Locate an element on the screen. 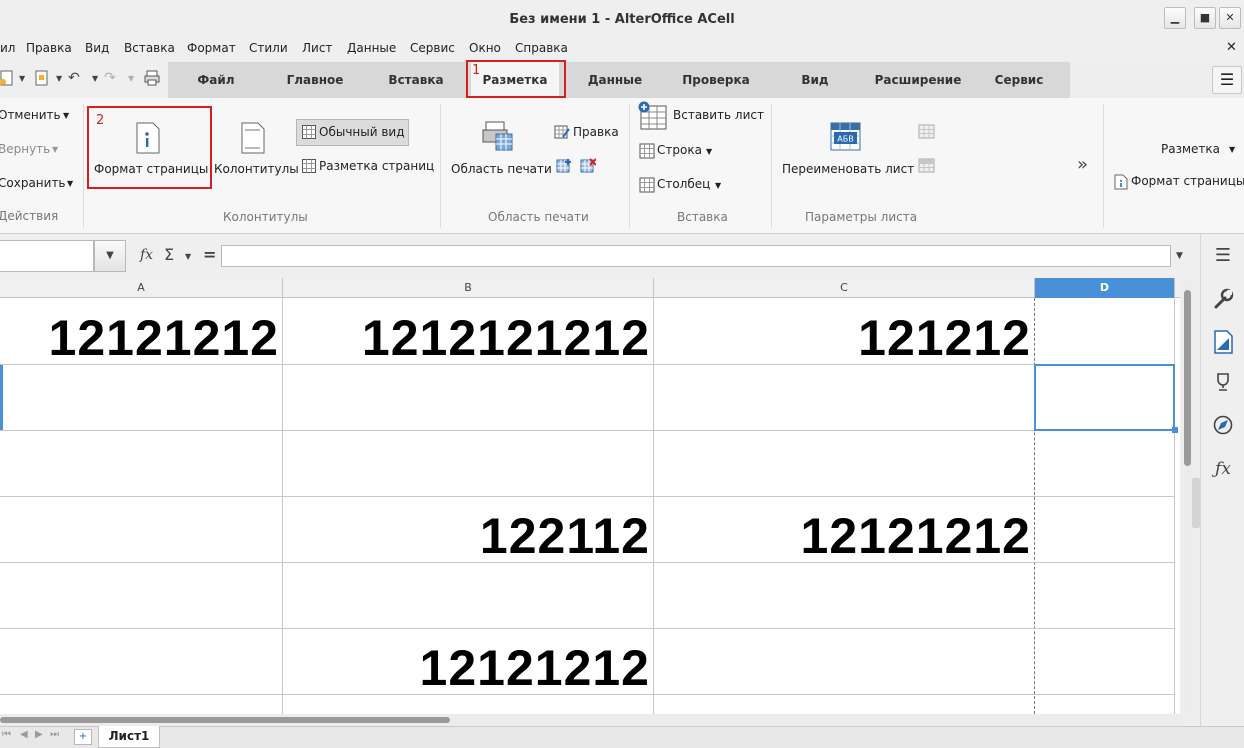 The width and height of the screenshot is (1244, 748). layout-dropdown: Разметка is located at coordinates (1190, 149).